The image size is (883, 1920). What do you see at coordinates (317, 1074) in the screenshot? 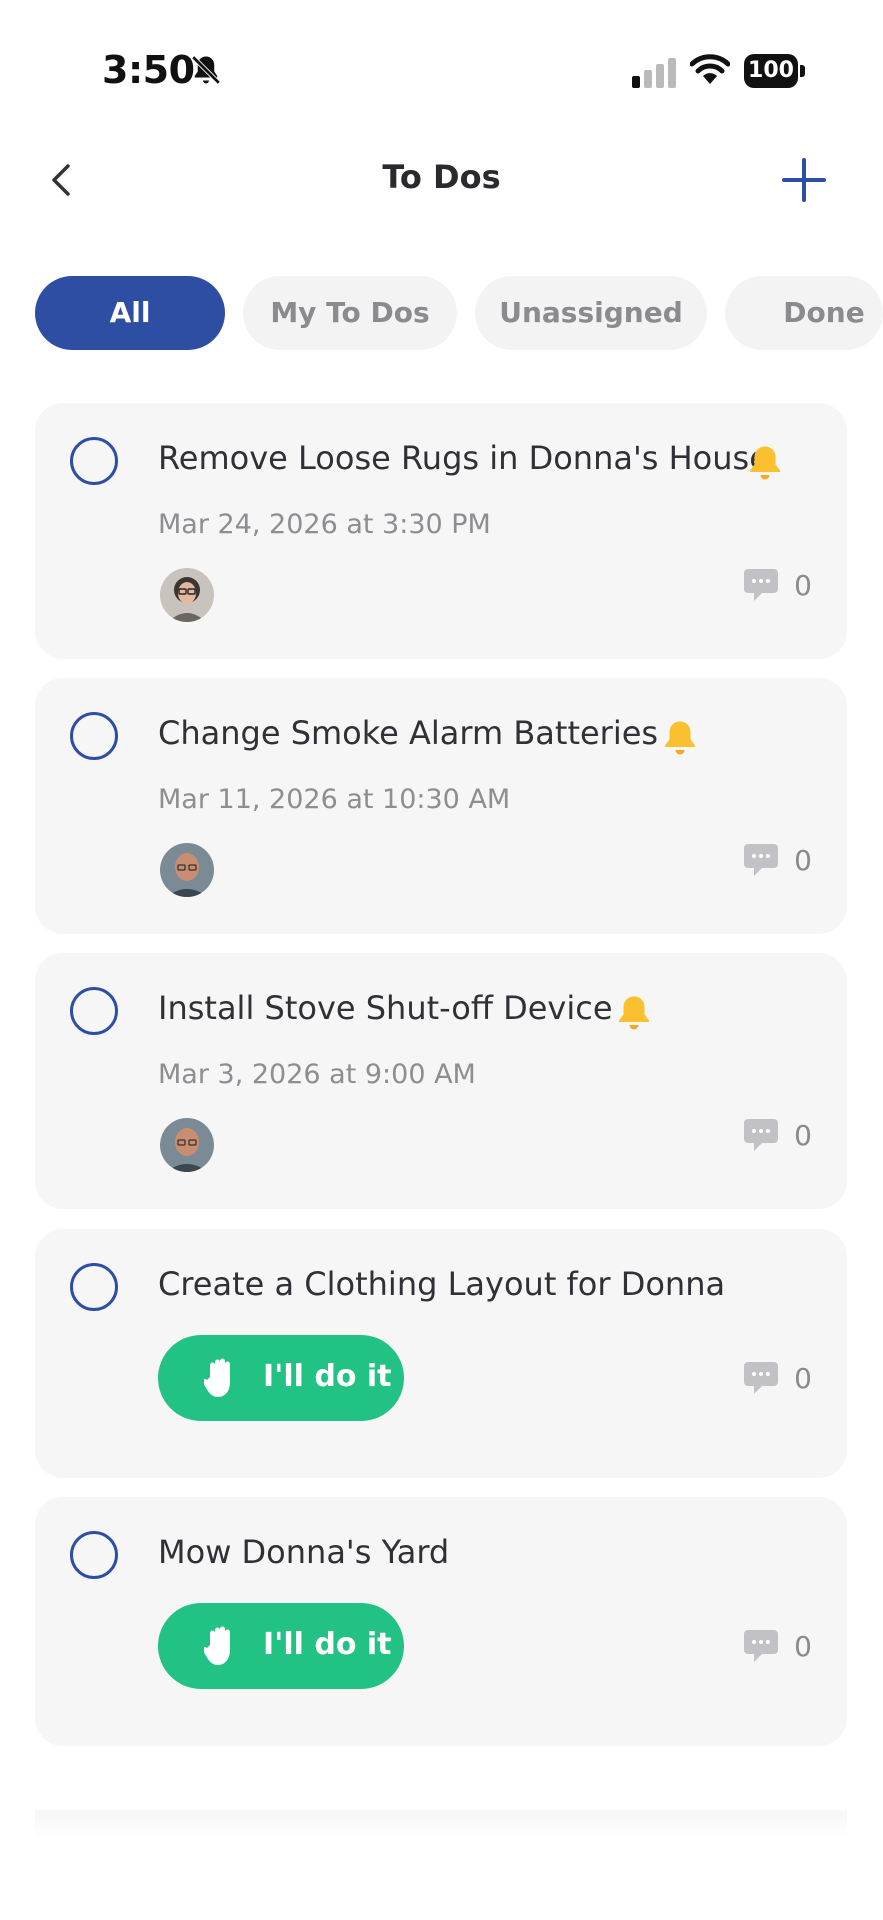
I see `todo-due-date: Mar 3, 2026 at 9:00 AM` at bounding box center [317, 1074].